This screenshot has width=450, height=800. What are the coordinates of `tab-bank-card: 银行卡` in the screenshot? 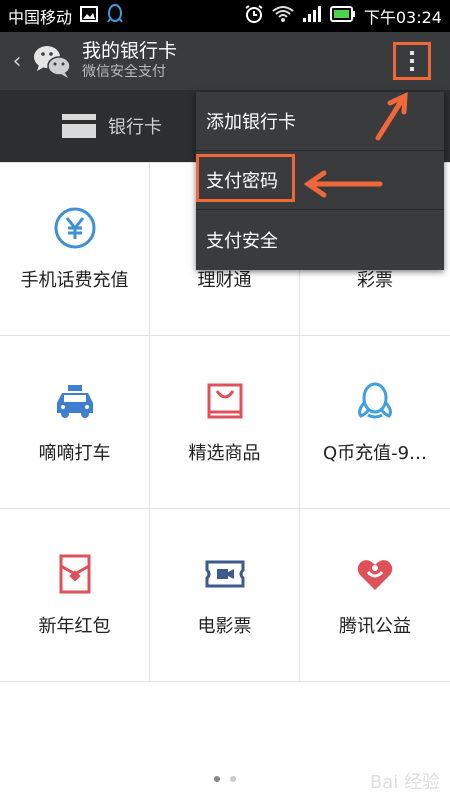 It's located at (112, 126).